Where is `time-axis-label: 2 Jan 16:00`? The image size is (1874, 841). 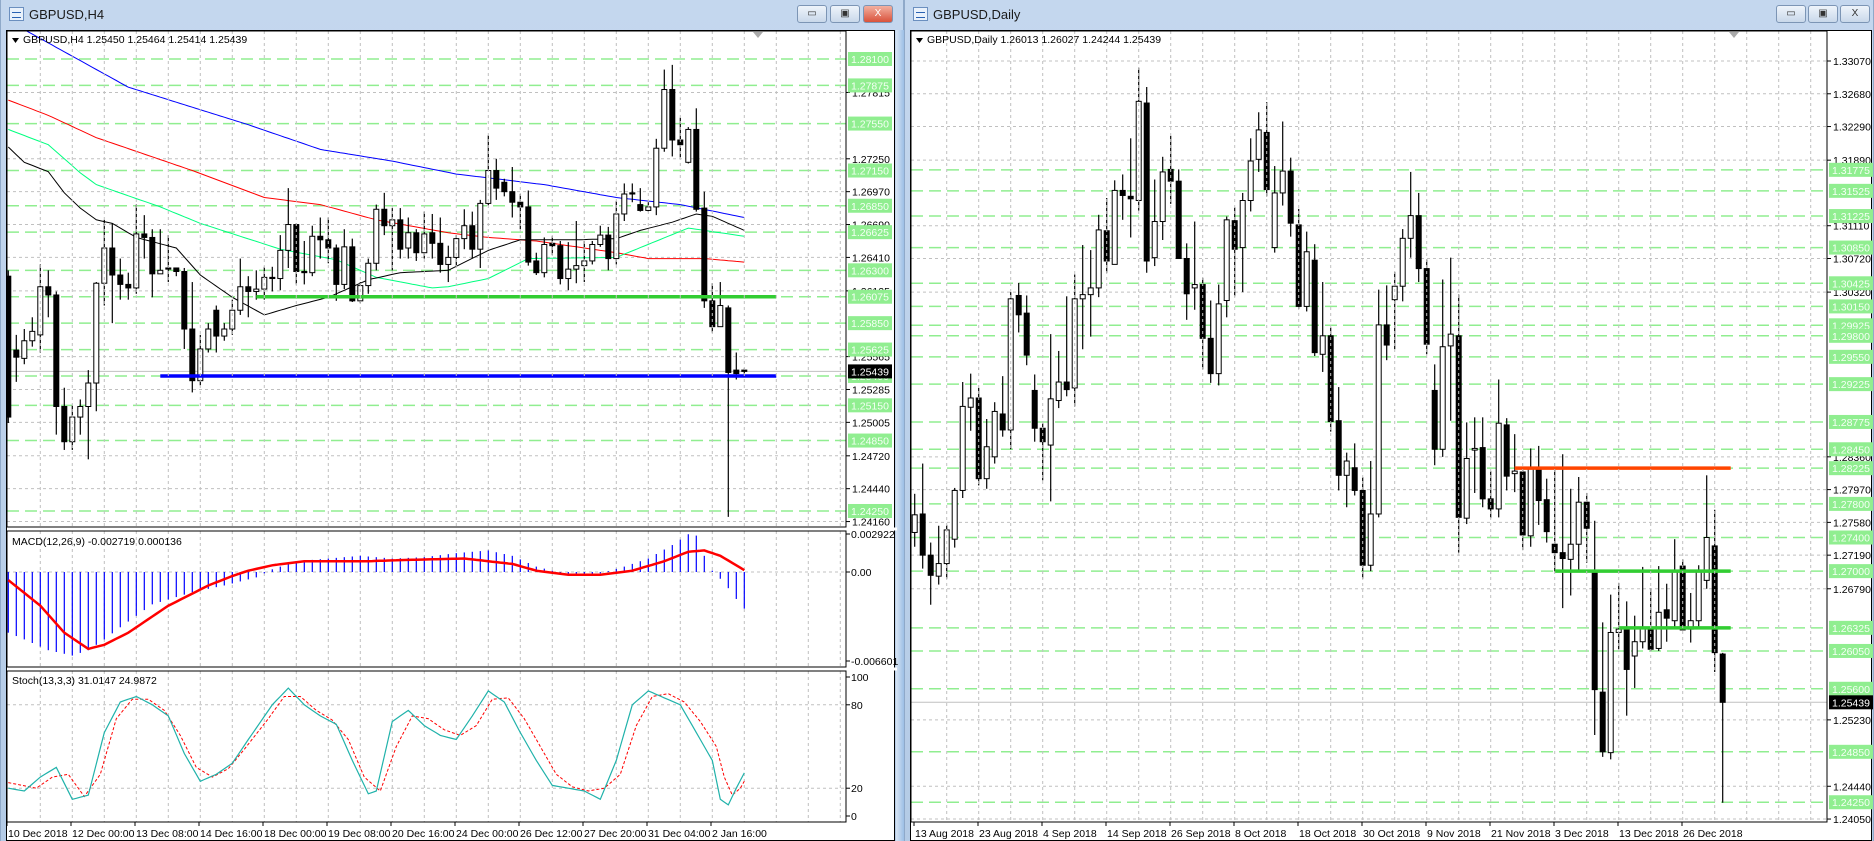 time-axis-label: 2 Jan 16:00 is located at coordinates (739, 834).